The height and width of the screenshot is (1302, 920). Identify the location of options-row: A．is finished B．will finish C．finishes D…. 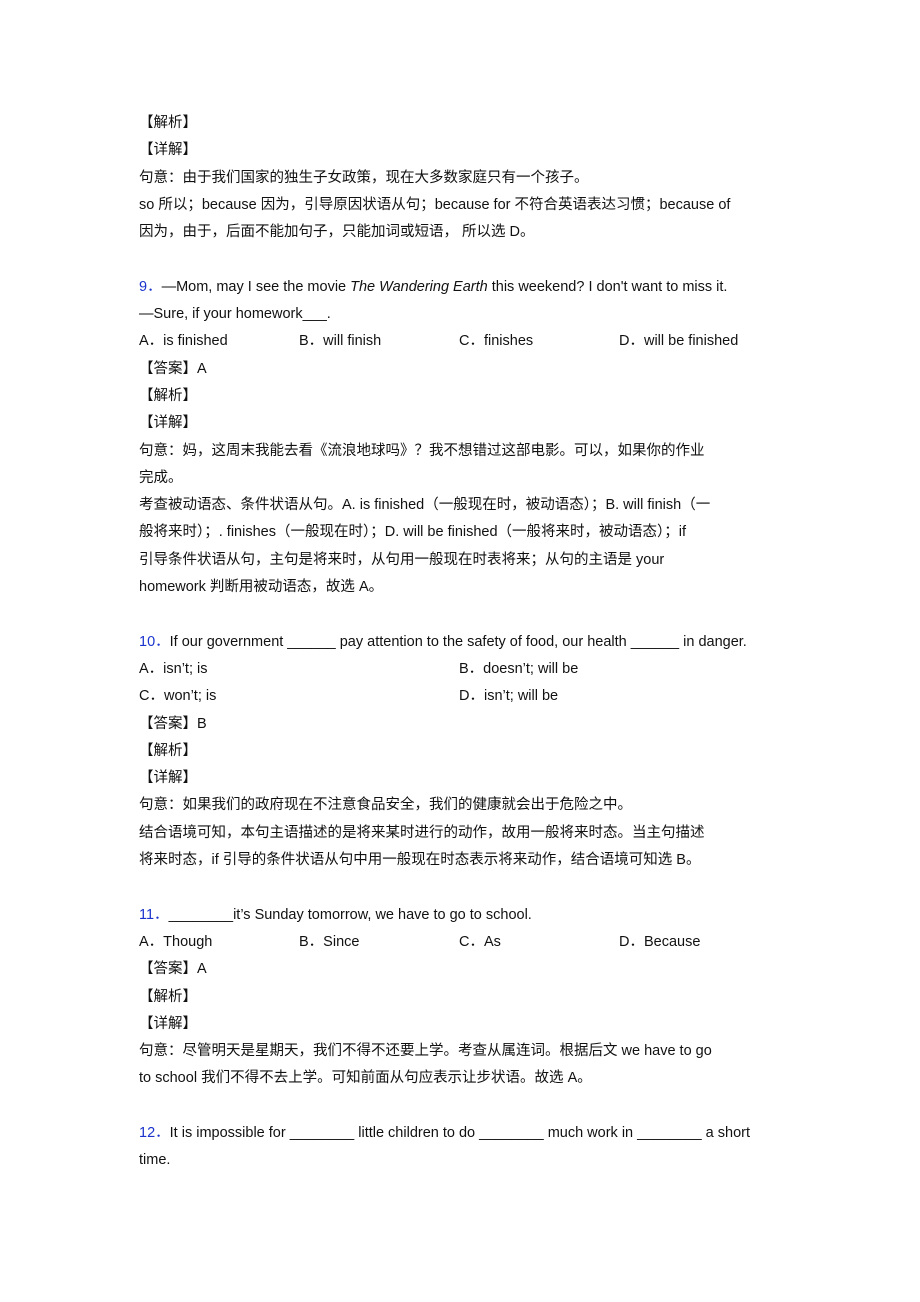
(459, 341).